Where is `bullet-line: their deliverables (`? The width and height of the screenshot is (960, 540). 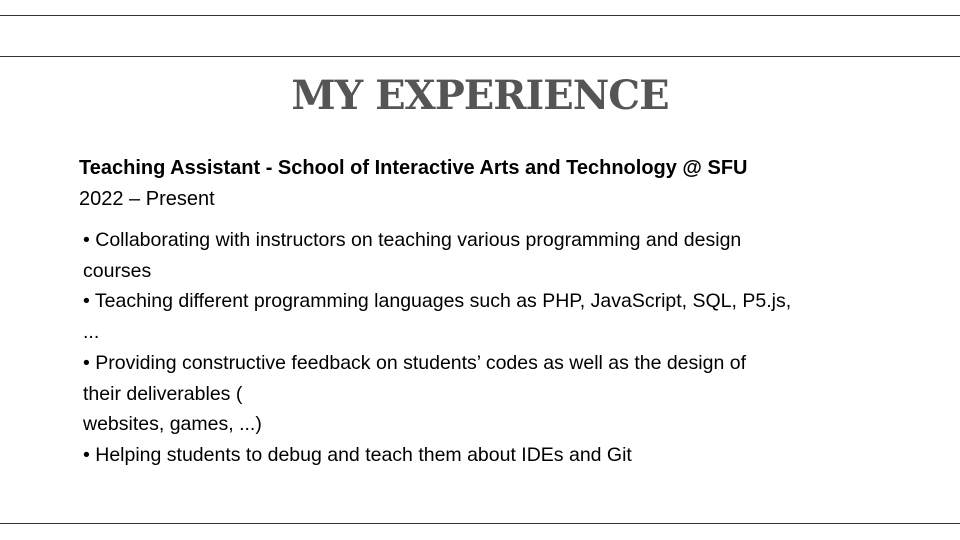 bullet-line: their deliverables ( is located at coordinates (163, 393).